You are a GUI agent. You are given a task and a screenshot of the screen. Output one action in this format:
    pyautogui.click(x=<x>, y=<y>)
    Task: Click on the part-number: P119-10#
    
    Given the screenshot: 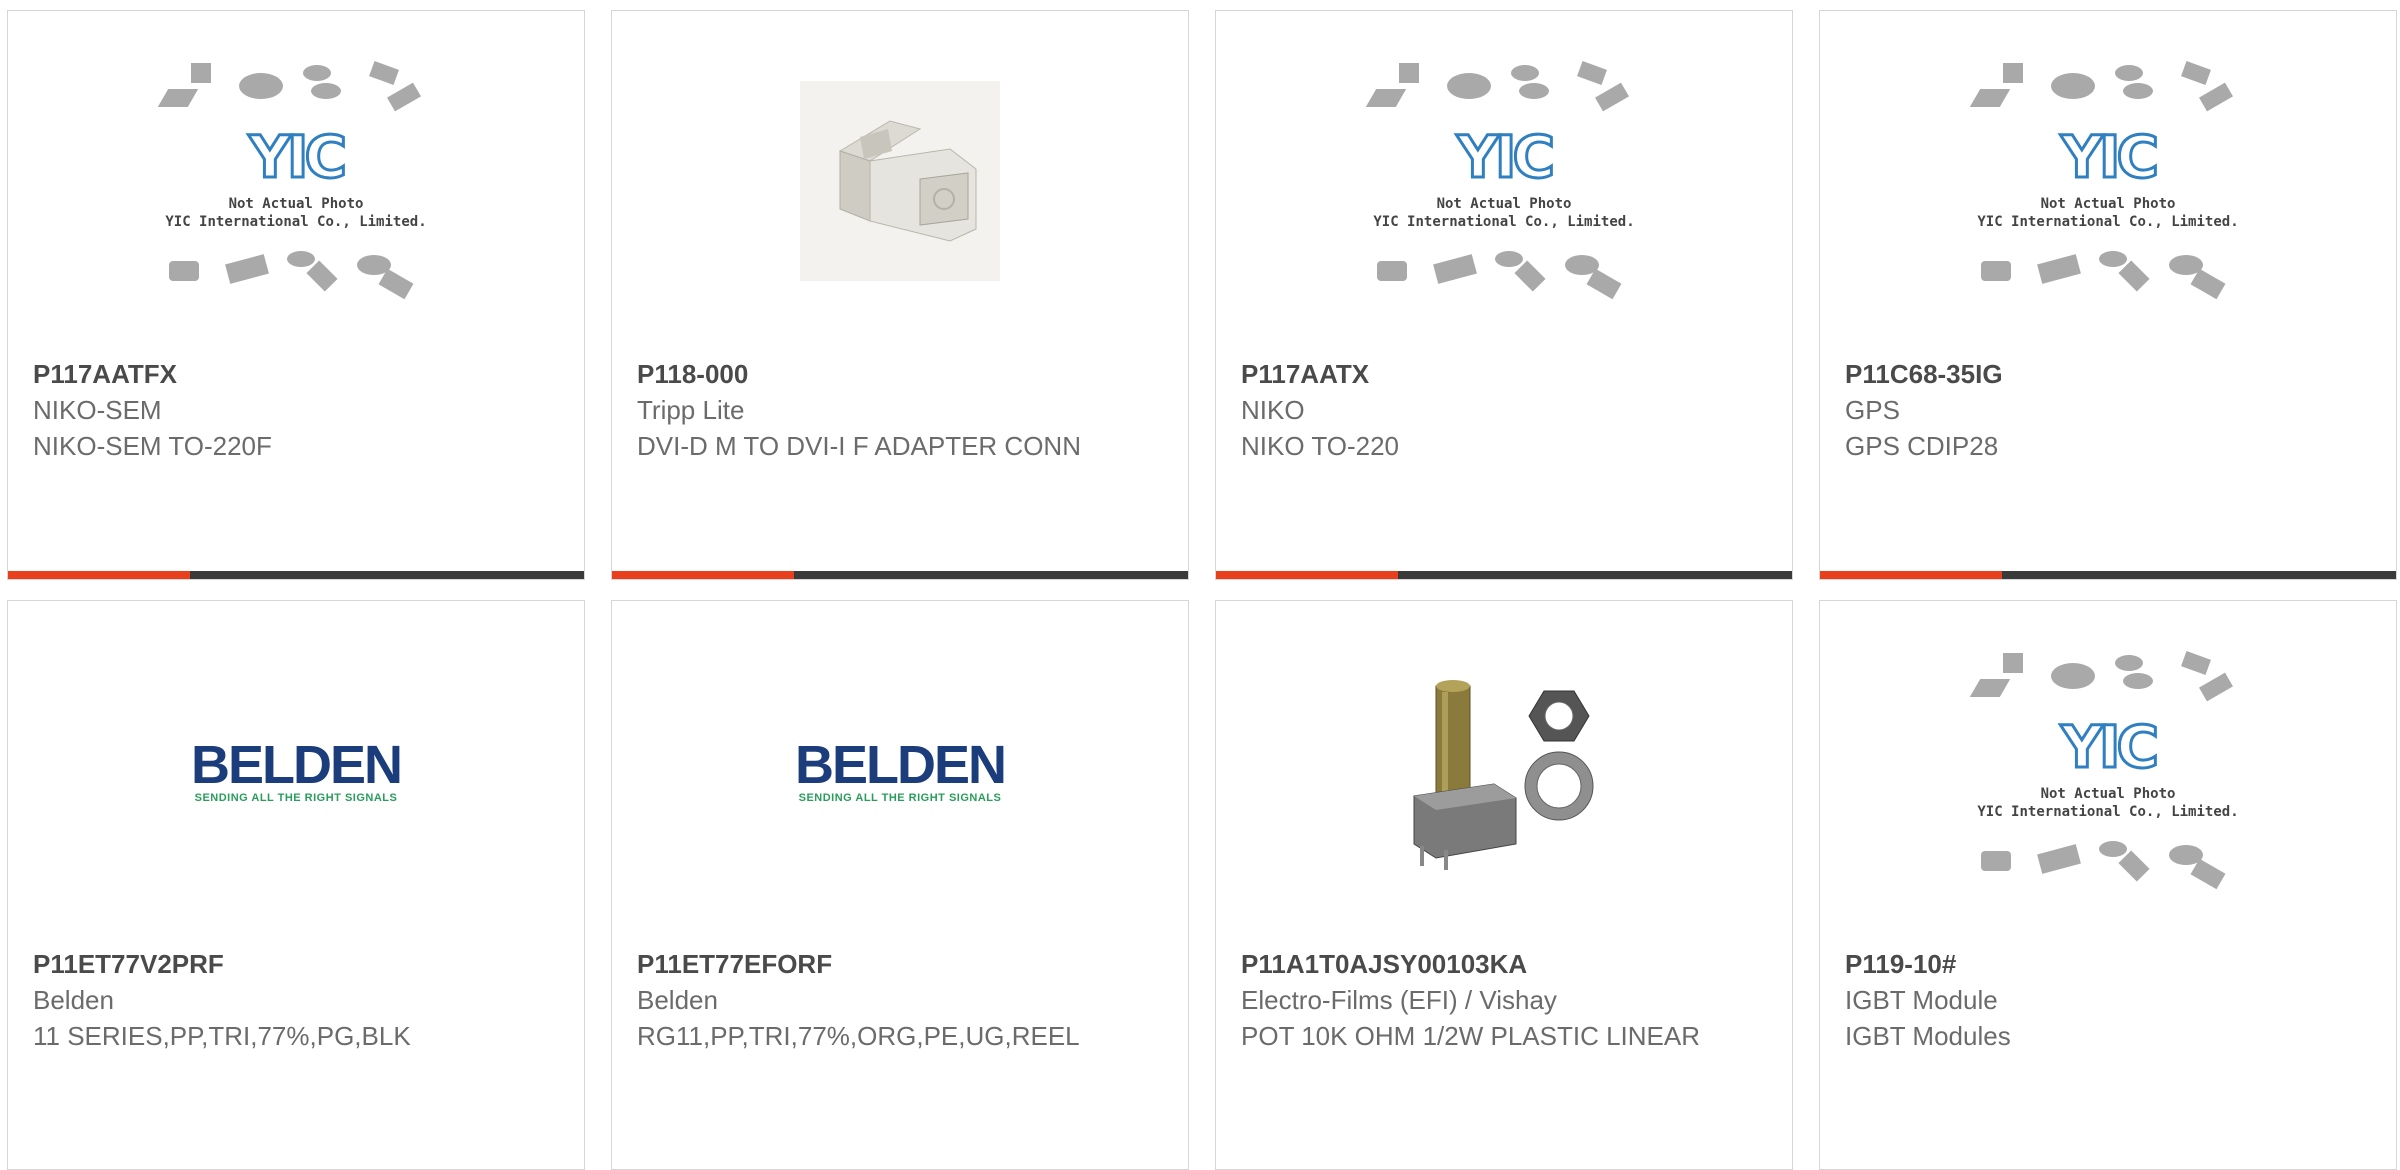 What is the action you would take?
    pyautogui.click(x=2108, y=964)
    